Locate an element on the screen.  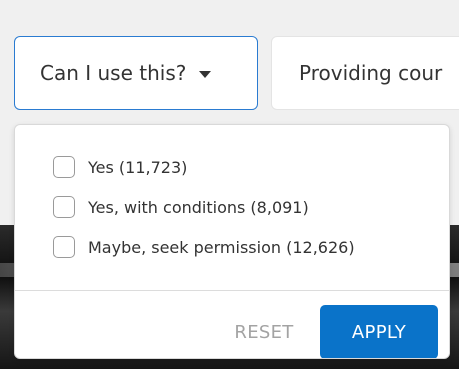
option-yes: Yes (11,723) is located at coordinates (204, 167).